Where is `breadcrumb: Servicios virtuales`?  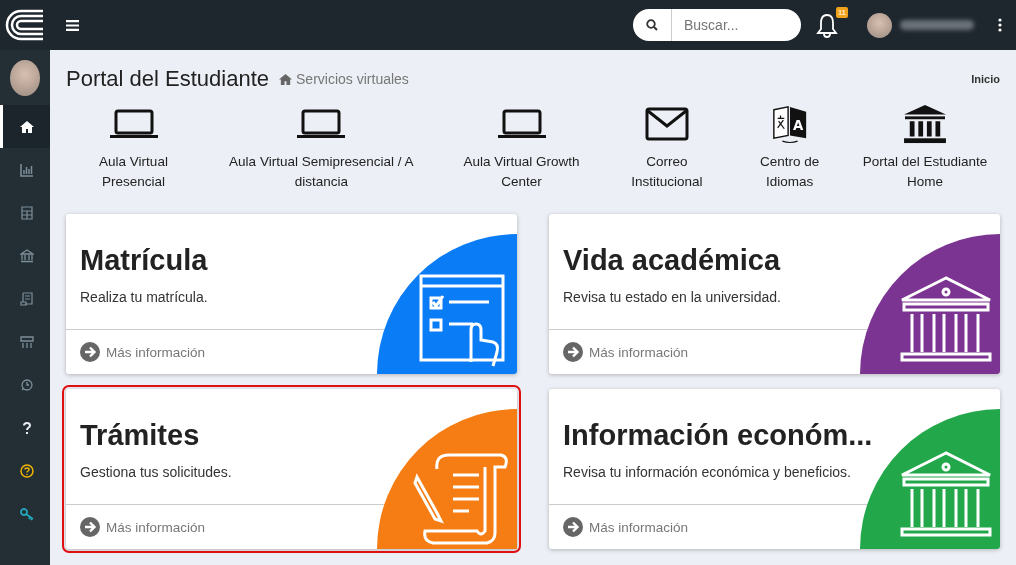 breadcrumb: Servicios virtuales is located at coordinates (352, 79).